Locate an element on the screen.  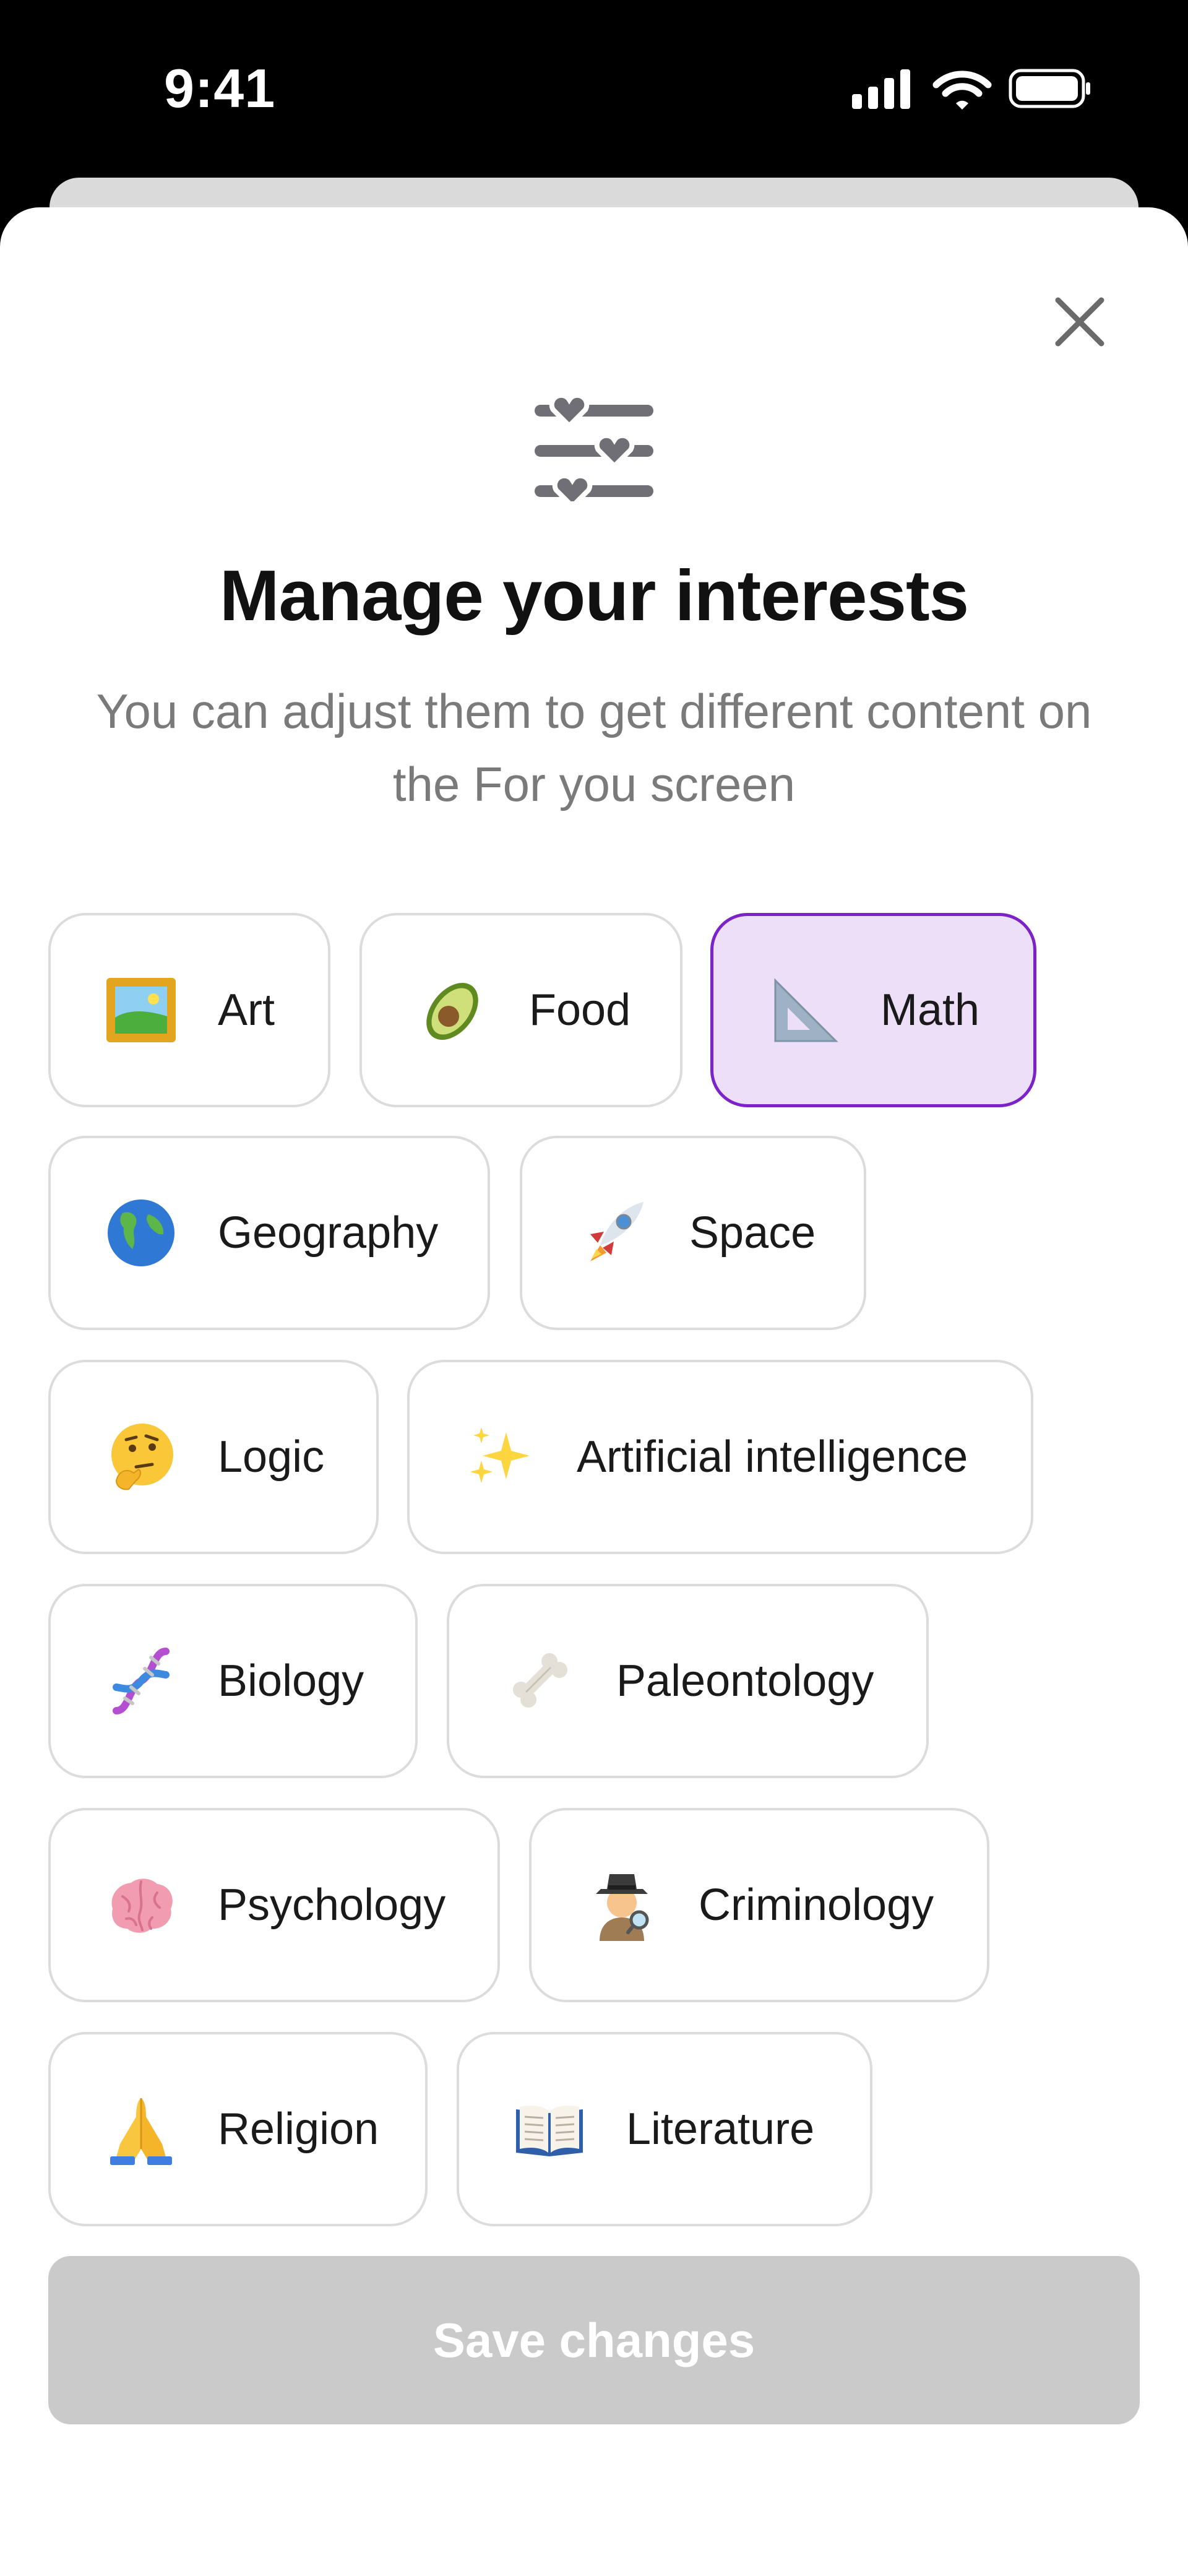
interest-chip-art: Art is located at coordinates (189, 1010).